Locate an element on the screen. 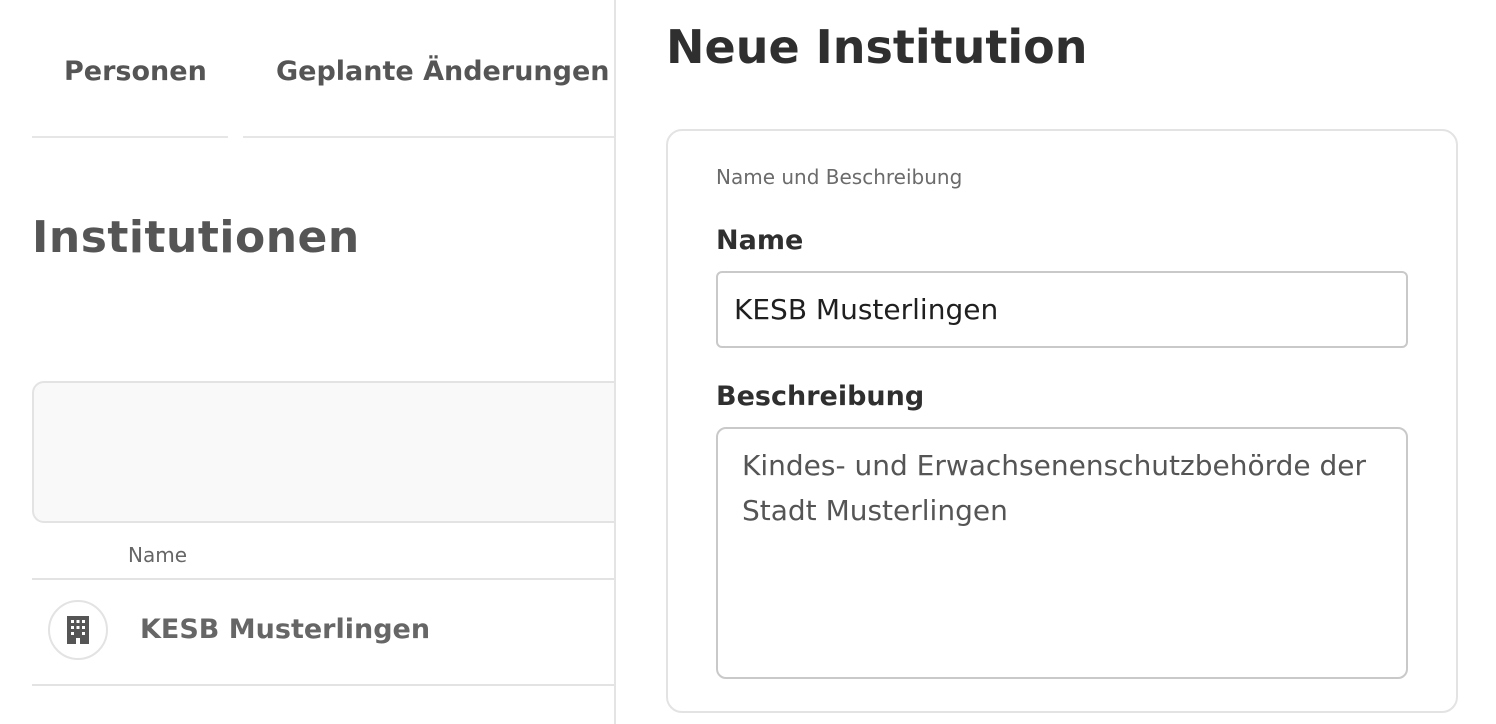 This screenshot has height=724, width=1496. building-icon-glyph is located at coordinates (78, 630).